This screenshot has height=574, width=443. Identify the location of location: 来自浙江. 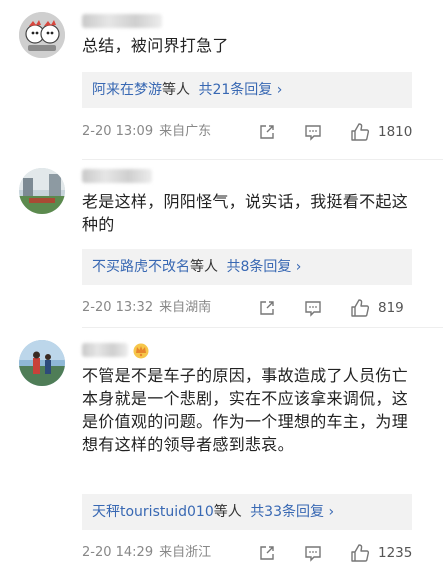
(185, 552).